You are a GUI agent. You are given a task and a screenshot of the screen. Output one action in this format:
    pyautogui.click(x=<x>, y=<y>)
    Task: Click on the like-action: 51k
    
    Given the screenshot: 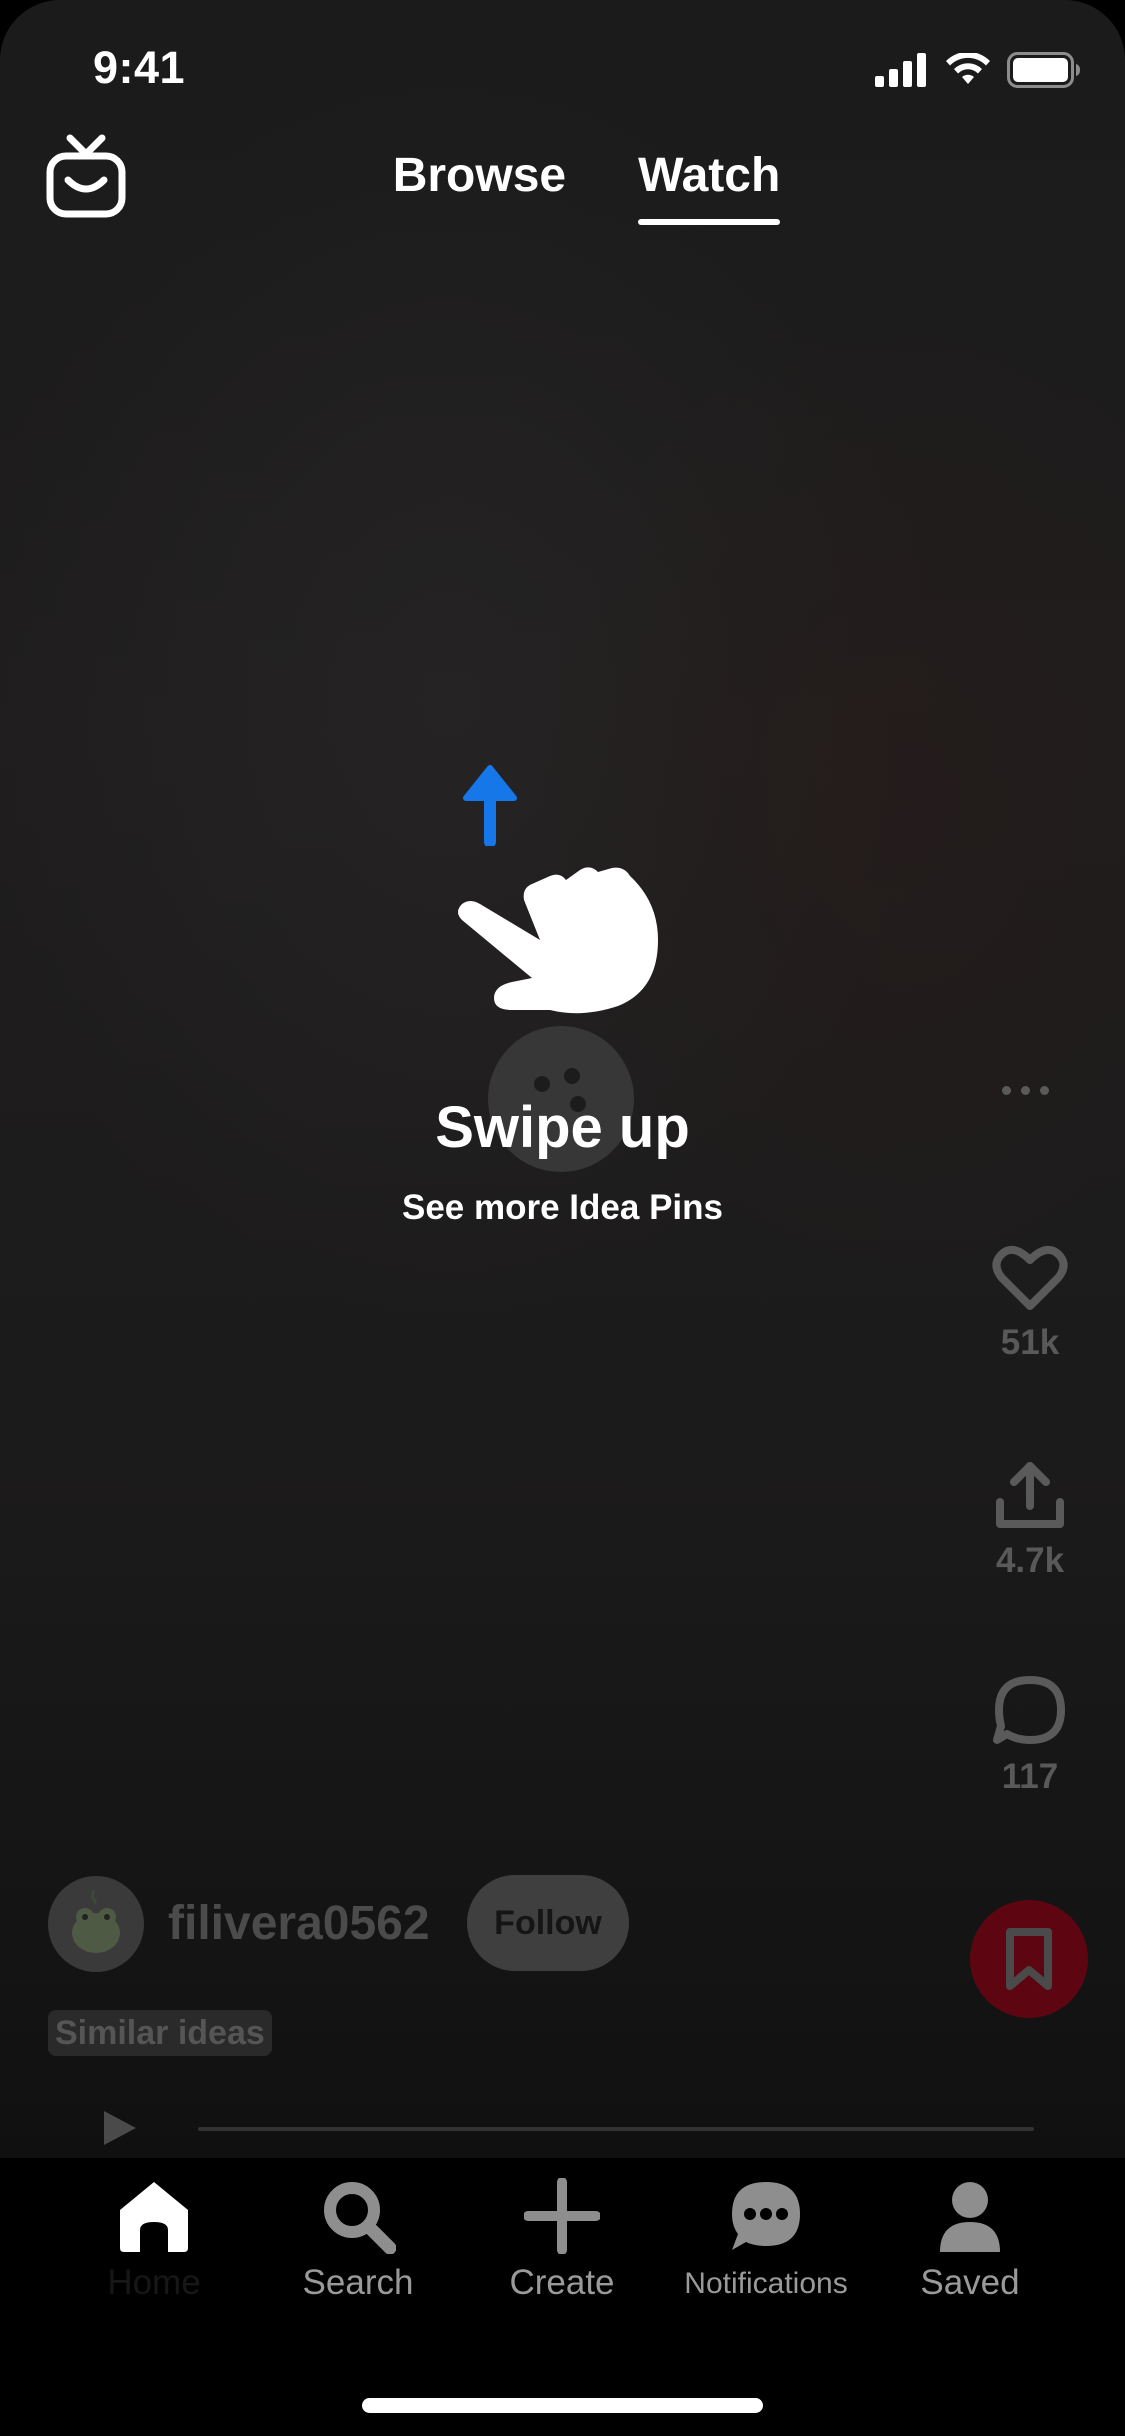 What is the action you would take?
    pyautogui.click(x=1030, y=1303)
    